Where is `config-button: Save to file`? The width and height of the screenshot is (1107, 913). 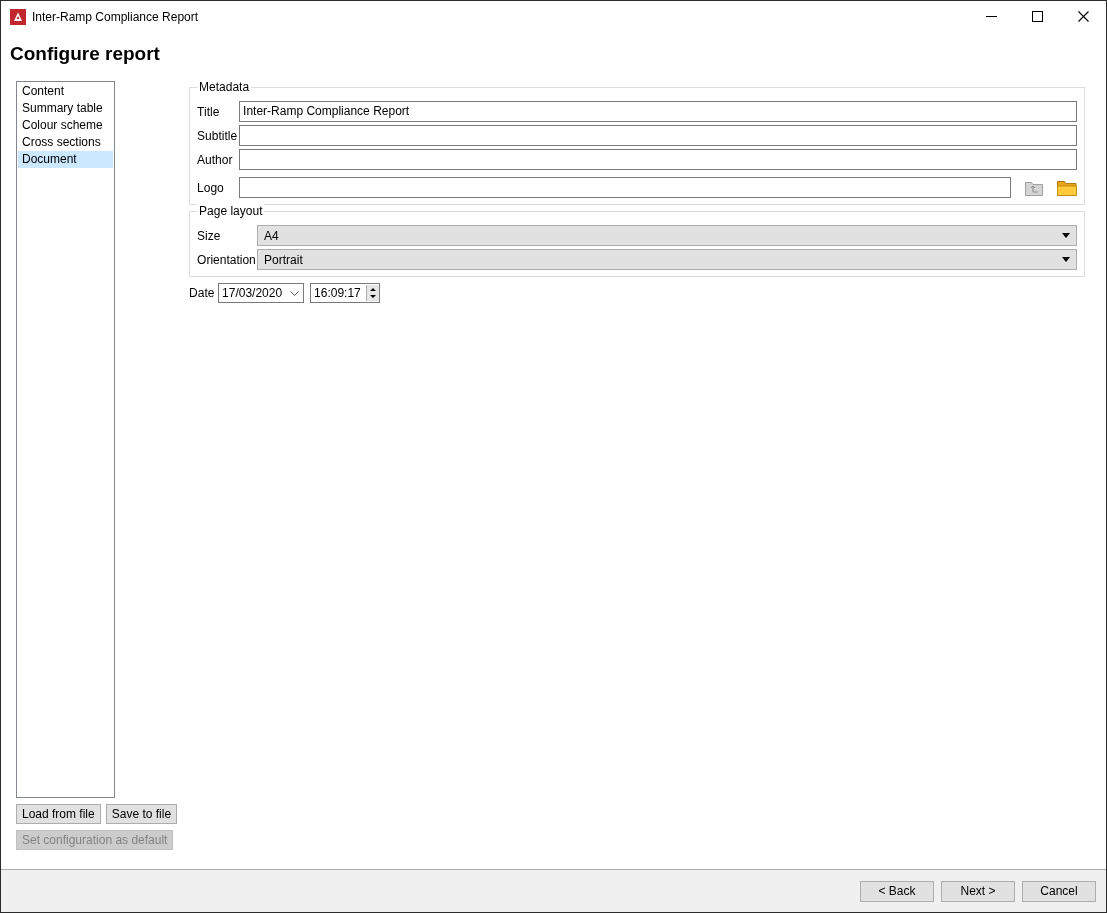
config-button: Save to file is located at coordinates (141, 814).